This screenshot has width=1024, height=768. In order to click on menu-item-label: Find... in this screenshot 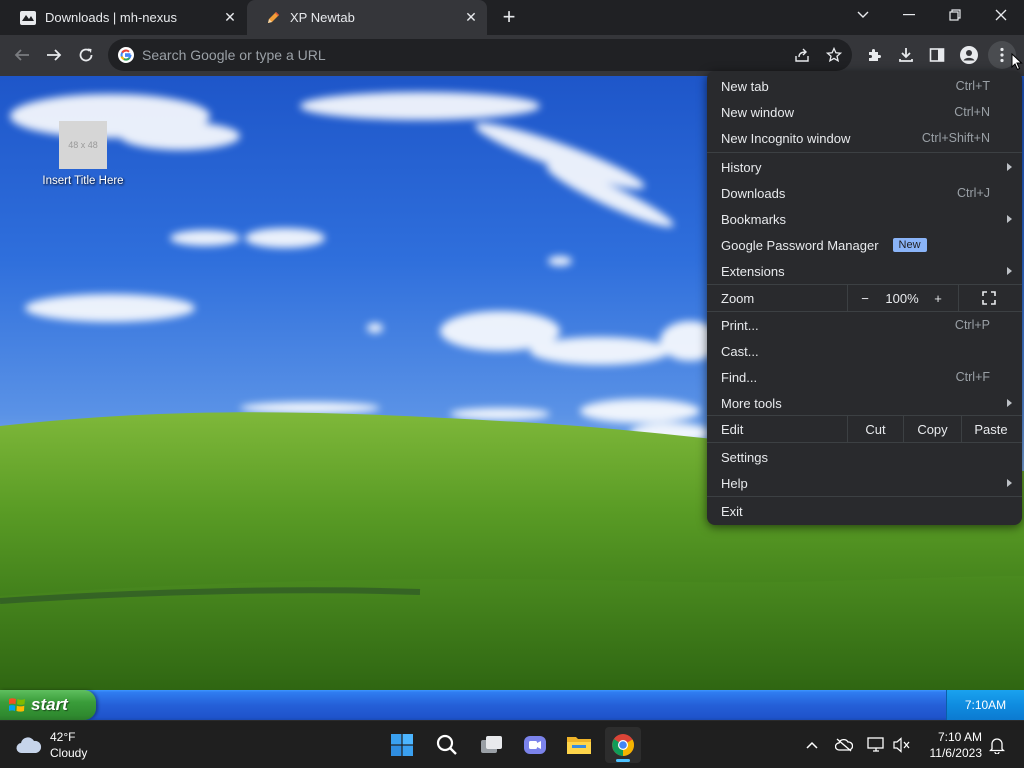, I will do `click(739, 377)`.